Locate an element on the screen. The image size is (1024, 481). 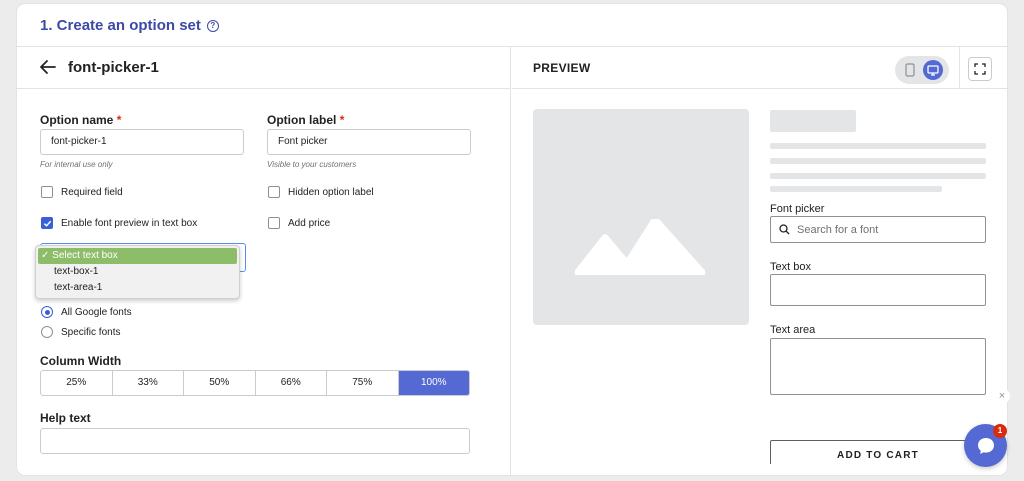
column-width-100: 100% is located at coordinates (433, 383).